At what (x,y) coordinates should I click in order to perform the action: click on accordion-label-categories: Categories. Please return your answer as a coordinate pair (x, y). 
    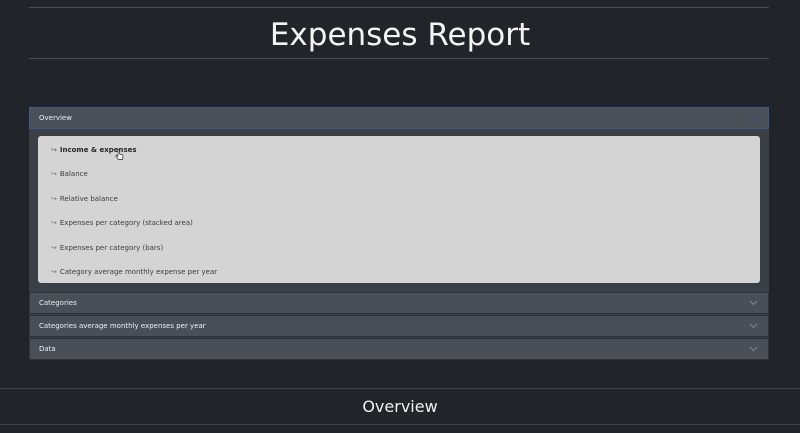
    Looking at the image, I should click on (58, 303).